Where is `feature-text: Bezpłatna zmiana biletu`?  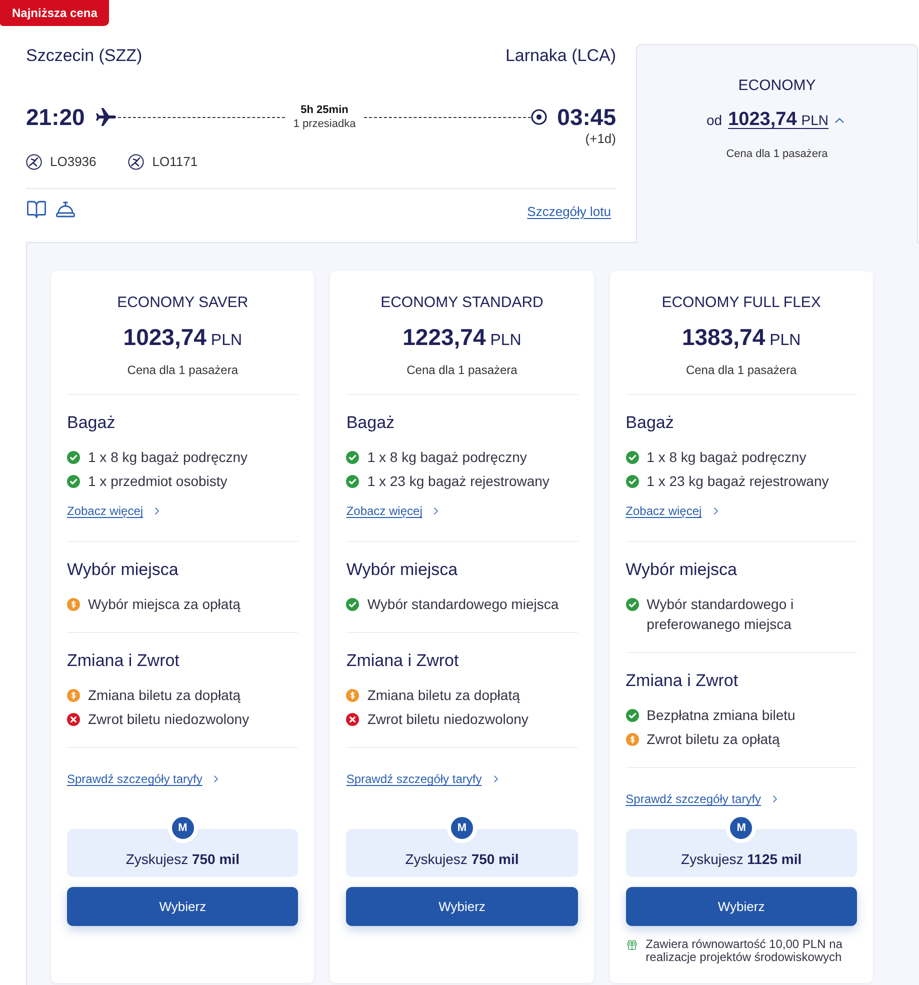 feature-text: Bezpłatna zmiana biletu is located at coordinates (721, 715).